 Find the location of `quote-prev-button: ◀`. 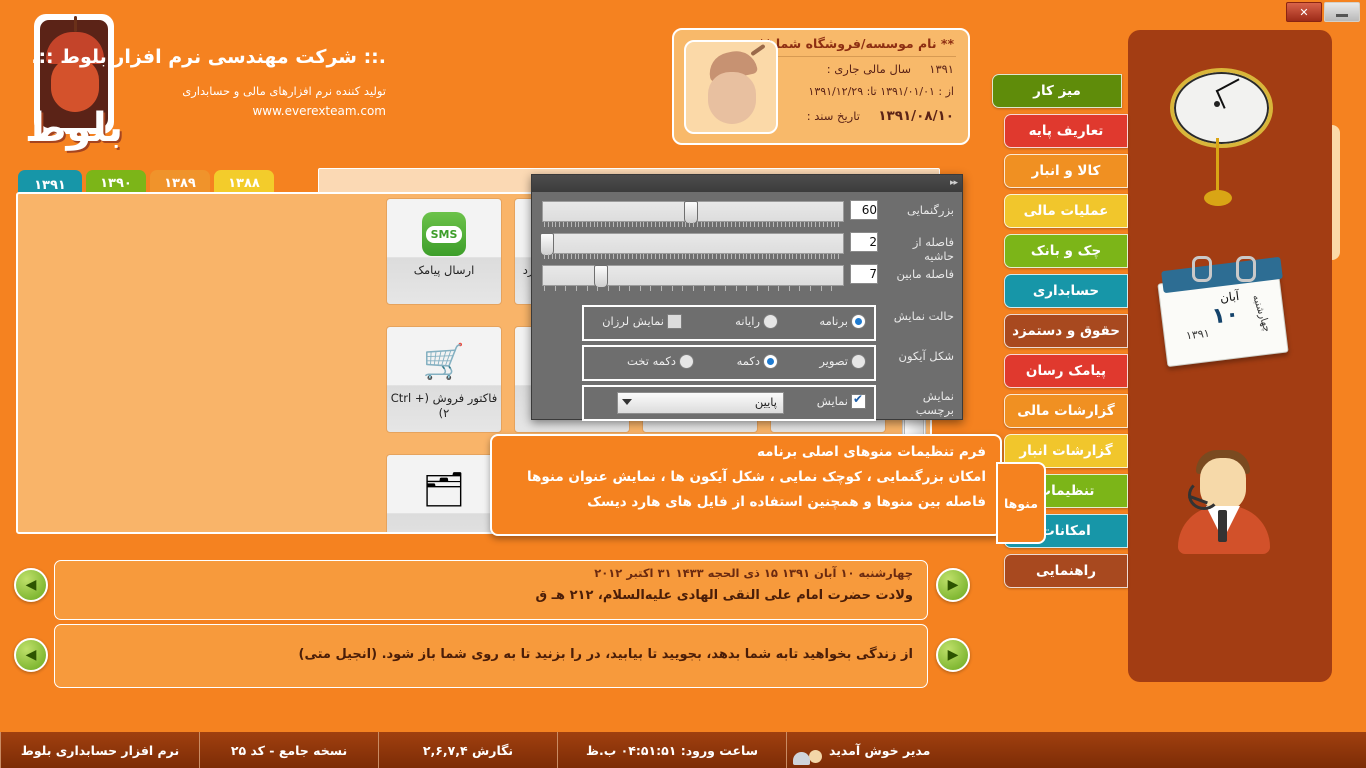

quote-prev-button: ◀ is located at coordinates (31, 655).